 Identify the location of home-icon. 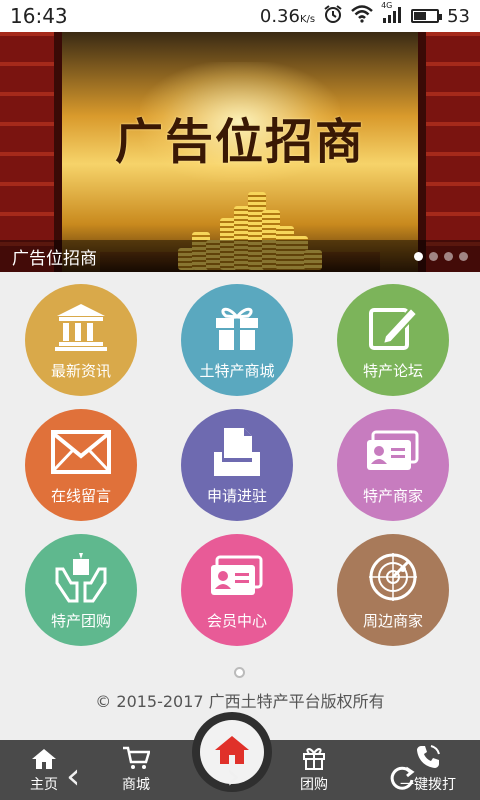
(44, 761).